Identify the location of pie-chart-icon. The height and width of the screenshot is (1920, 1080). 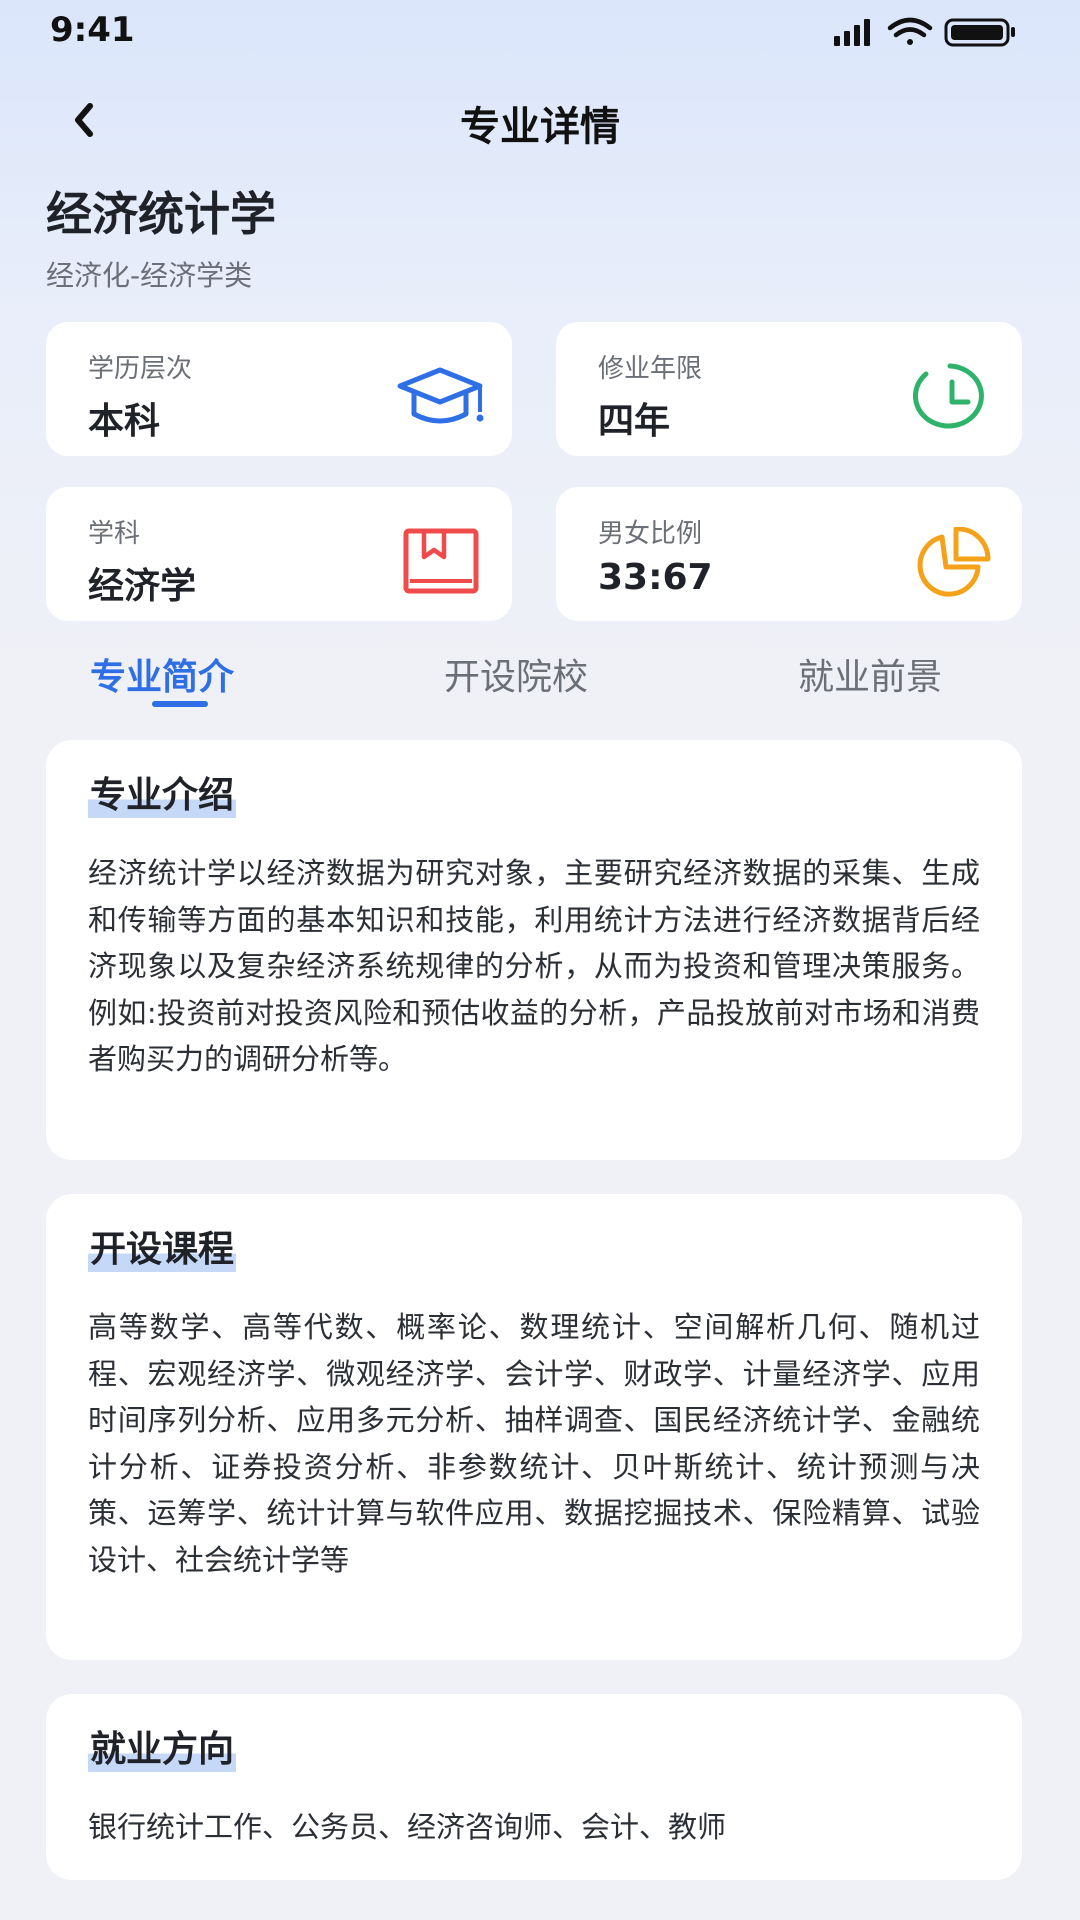
(954, 562).